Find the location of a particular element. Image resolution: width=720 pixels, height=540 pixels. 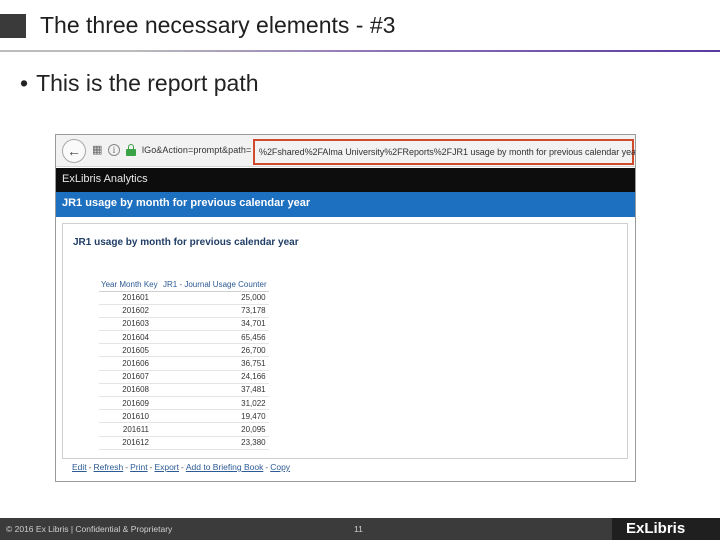

slide-title: The three necessary elements - #3 is located at coordinates (218, 25).